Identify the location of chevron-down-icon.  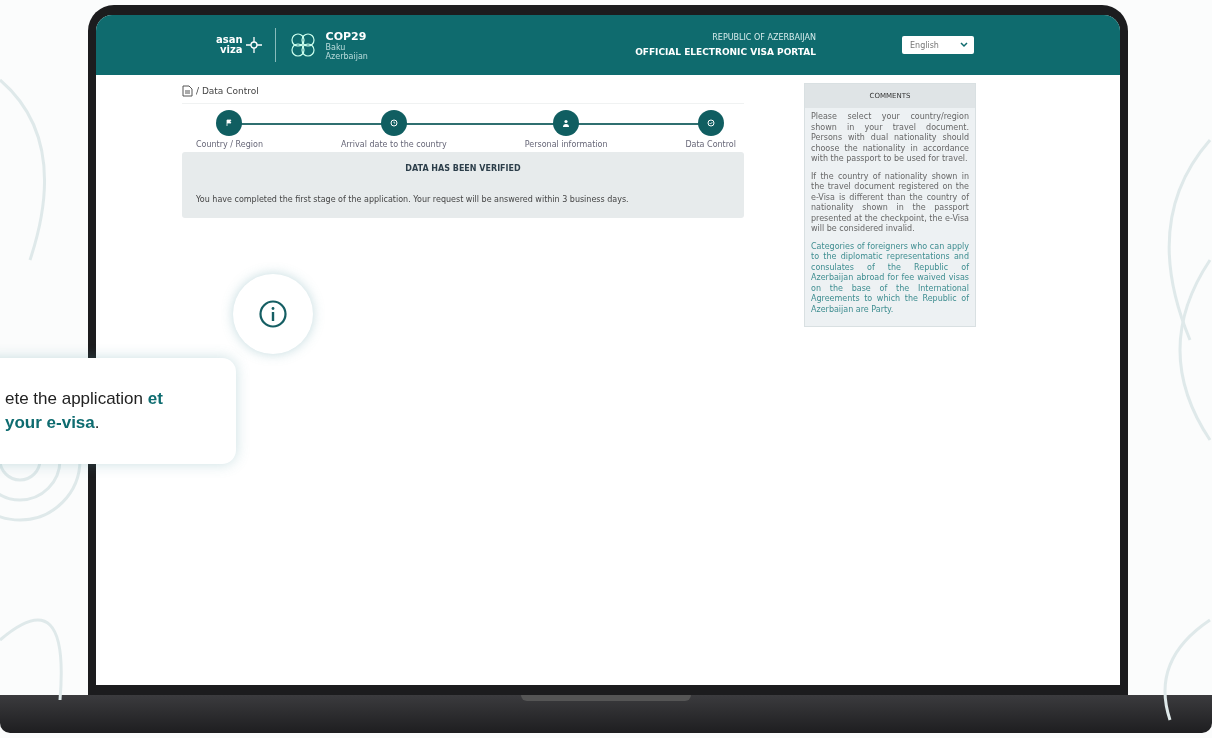
(964, 45).